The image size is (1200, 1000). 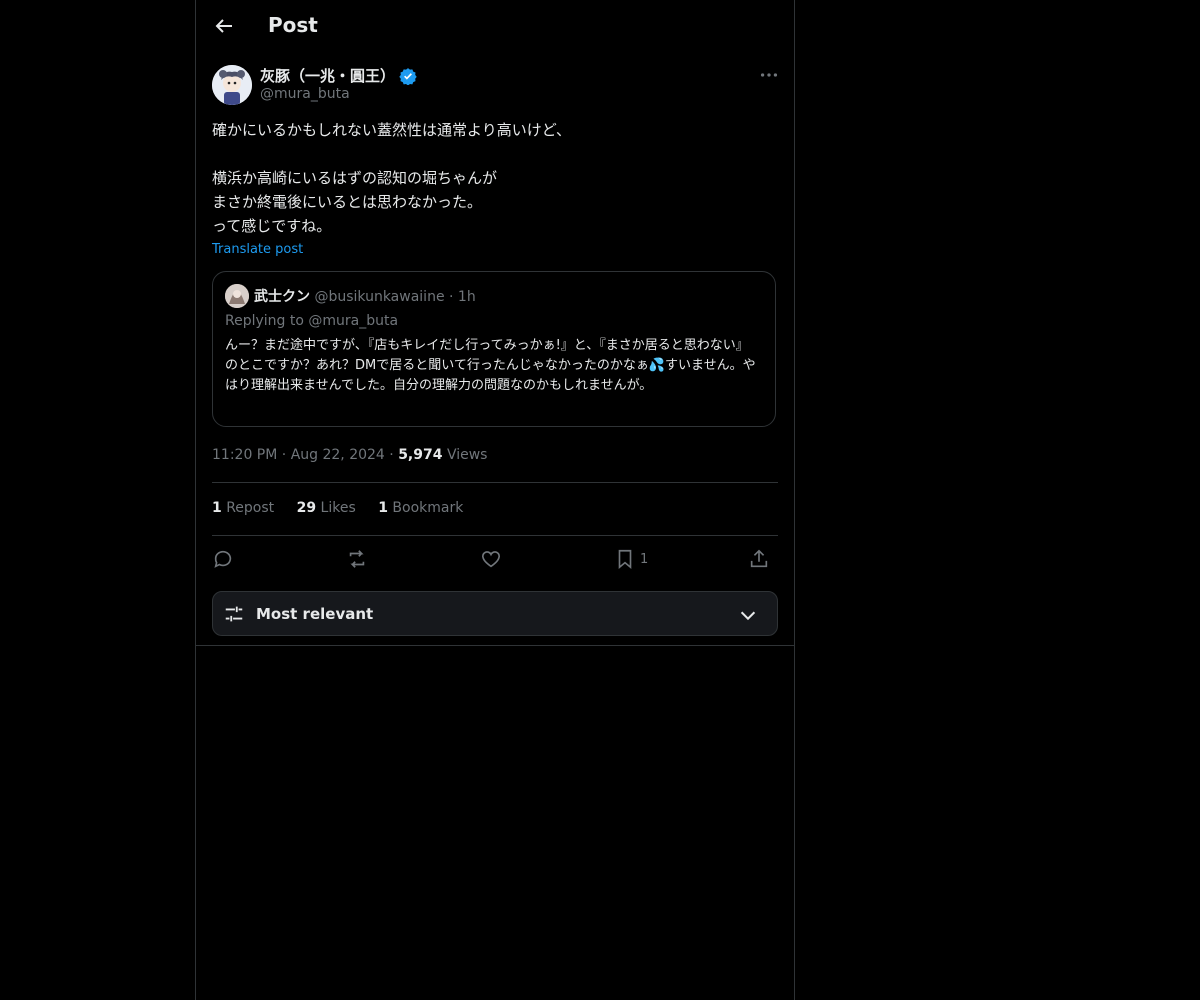 I want to click on quoted-author-name: 武士クン, so click(x=282, y=297).